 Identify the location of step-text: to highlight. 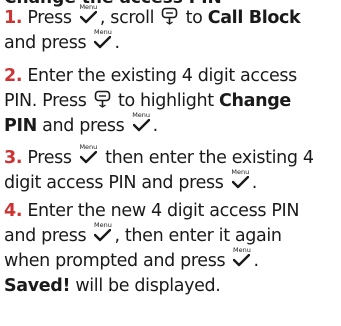
(165, 101).